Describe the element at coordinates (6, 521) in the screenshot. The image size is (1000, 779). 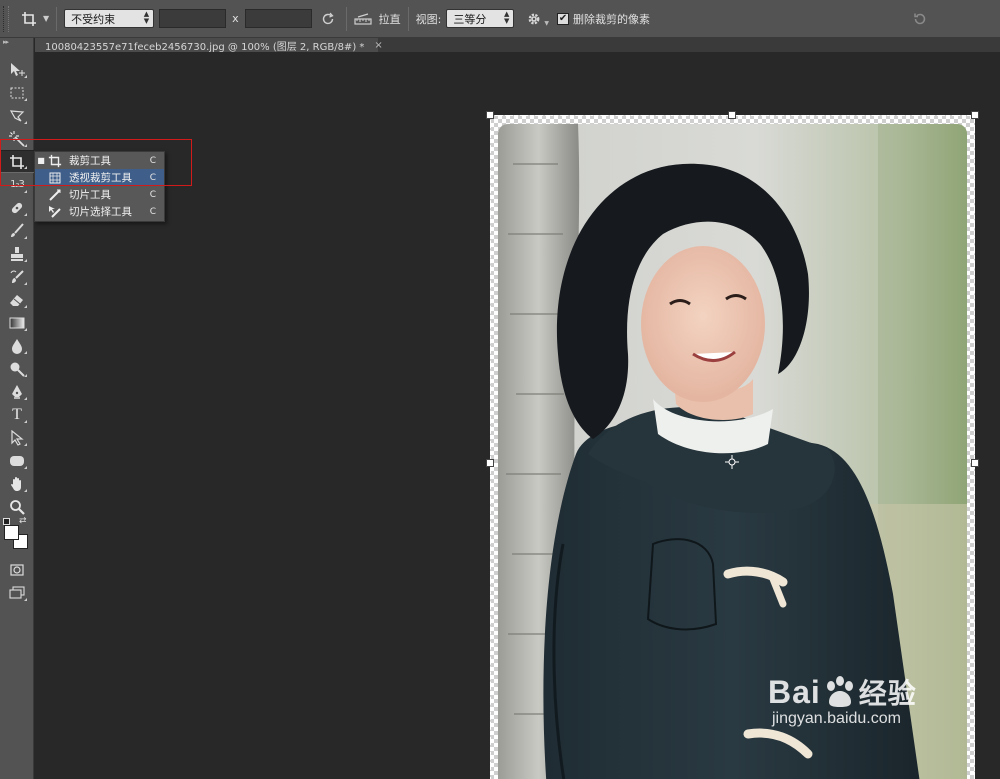
I see `default-colors-icon` at that location.